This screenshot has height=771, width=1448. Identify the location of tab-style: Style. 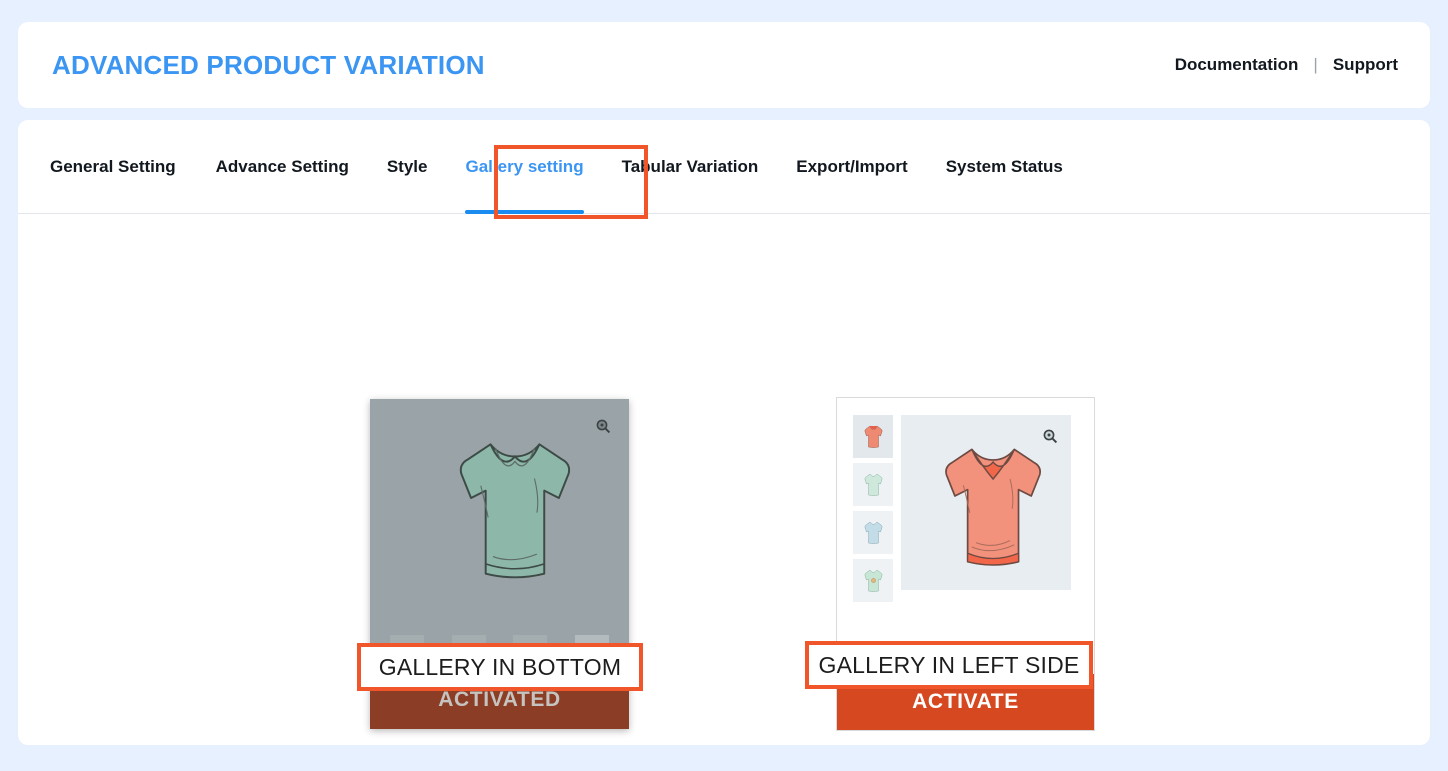
(407, 167).